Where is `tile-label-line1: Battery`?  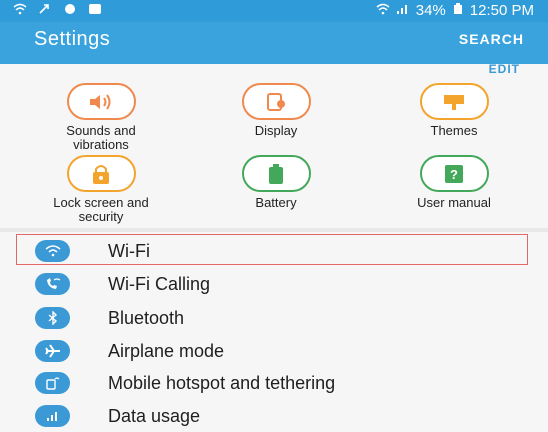 tile-label-line1: Battery is located at coordinates (276, 202).